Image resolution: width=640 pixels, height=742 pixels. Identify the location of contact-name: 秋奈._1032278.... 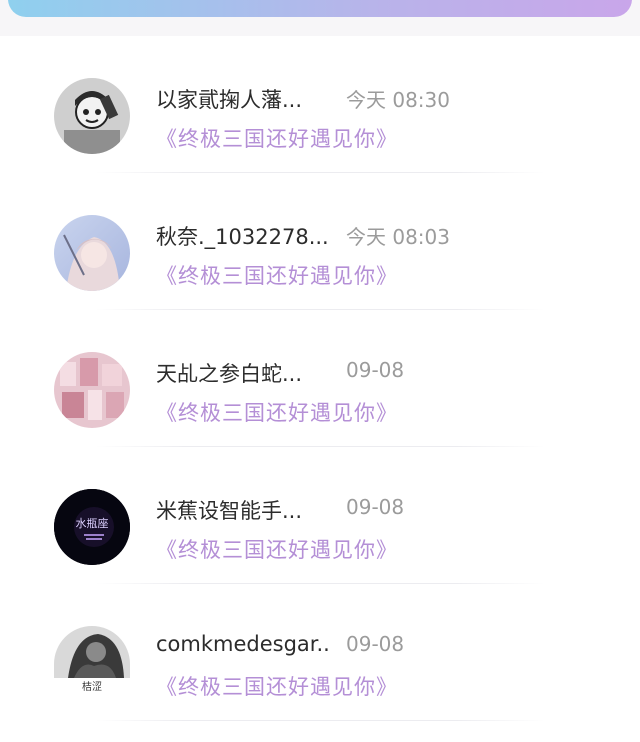
(242, 237).